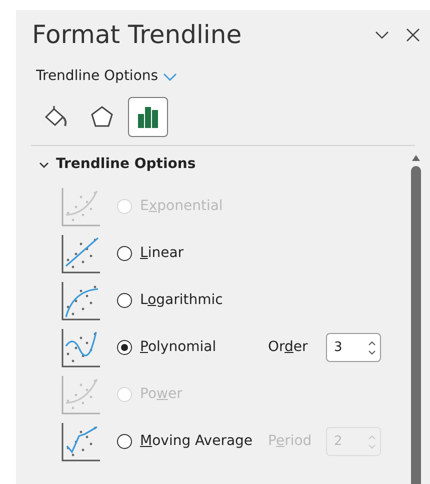 Image resolution: width=430 pixels, height=484 pixels. What do you see at coordinates (416, 325) in the screenshot?
I see `scrollbar-thumb` at bounding box center [416, 325].